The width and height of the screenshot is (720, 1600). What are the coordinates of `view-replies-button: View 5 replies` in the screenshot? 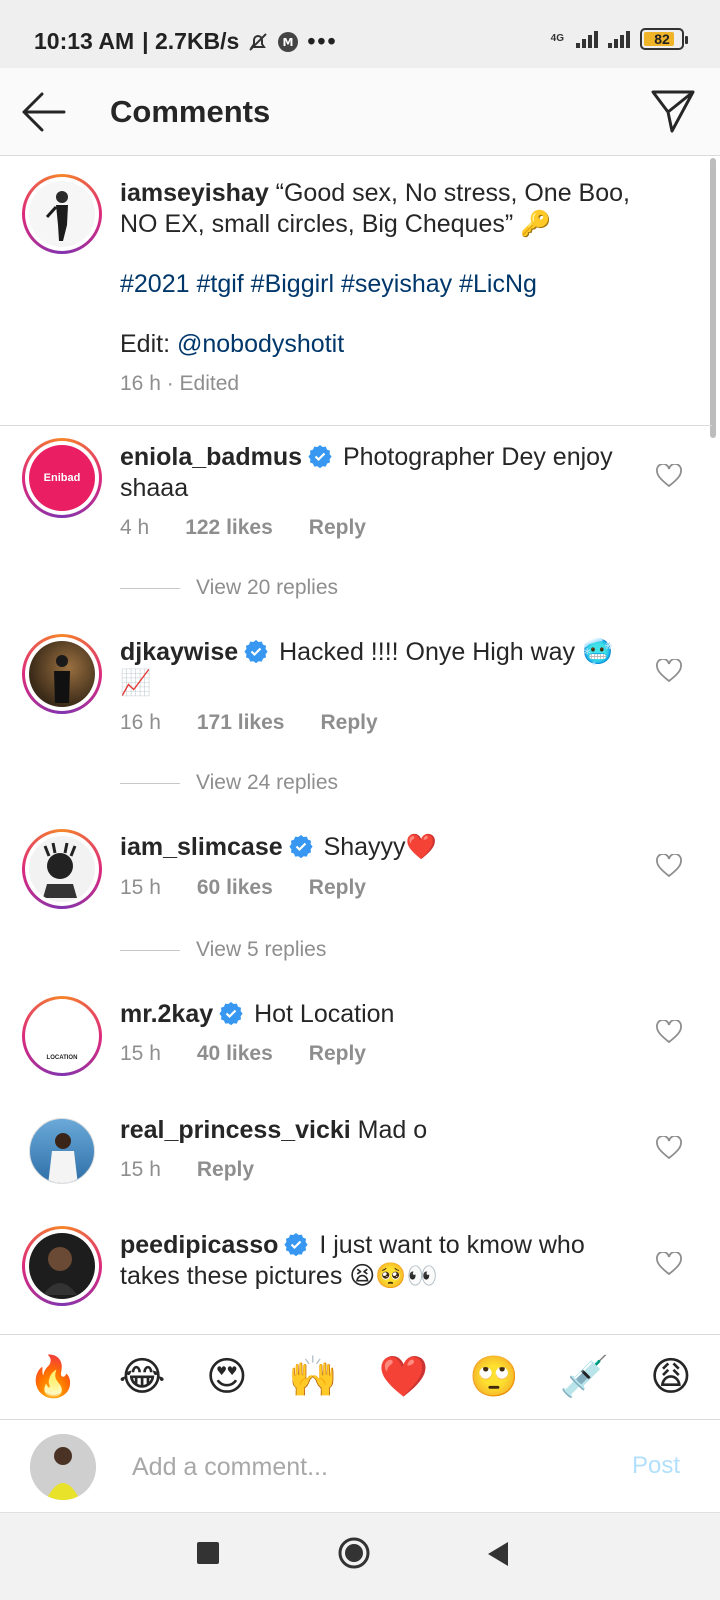 It's located at (223, 950).